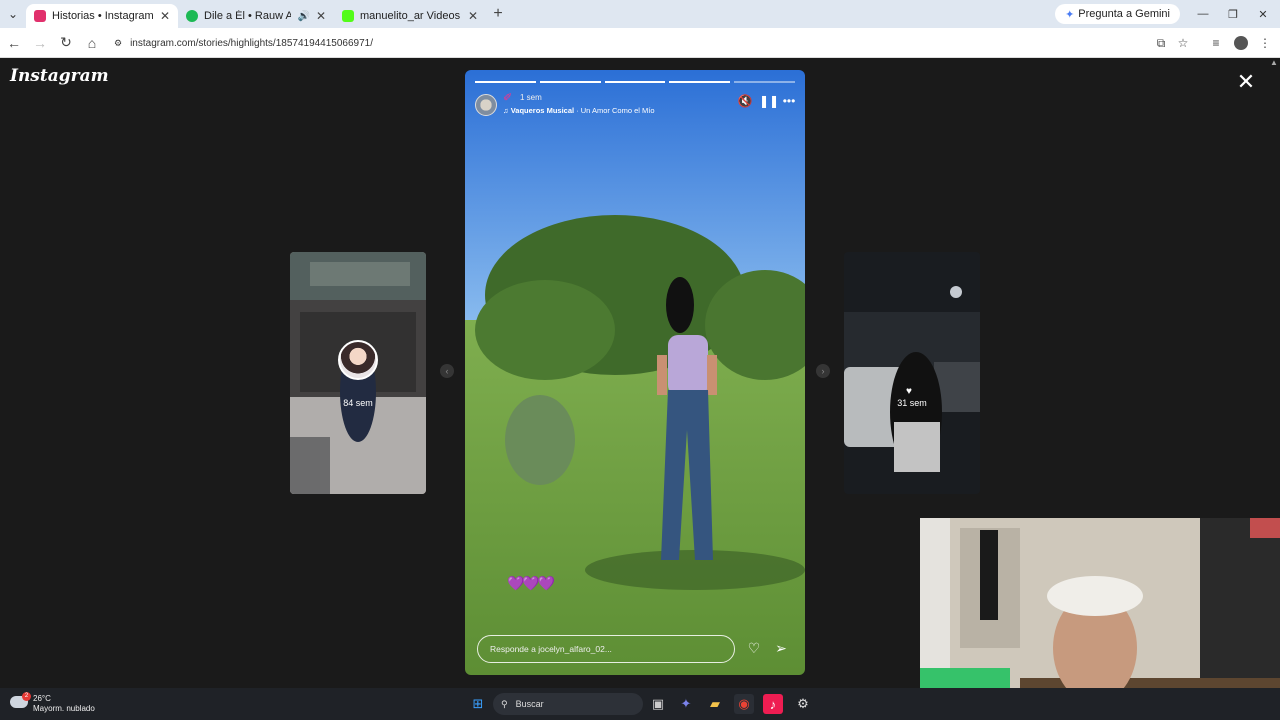 Image resolution: width=1280 pixels, height=720 pixels. What do you see at coordinates (42, 698) in the screenshot?
I see `weather-temp: 26°C` at bounding box center [42, 698].